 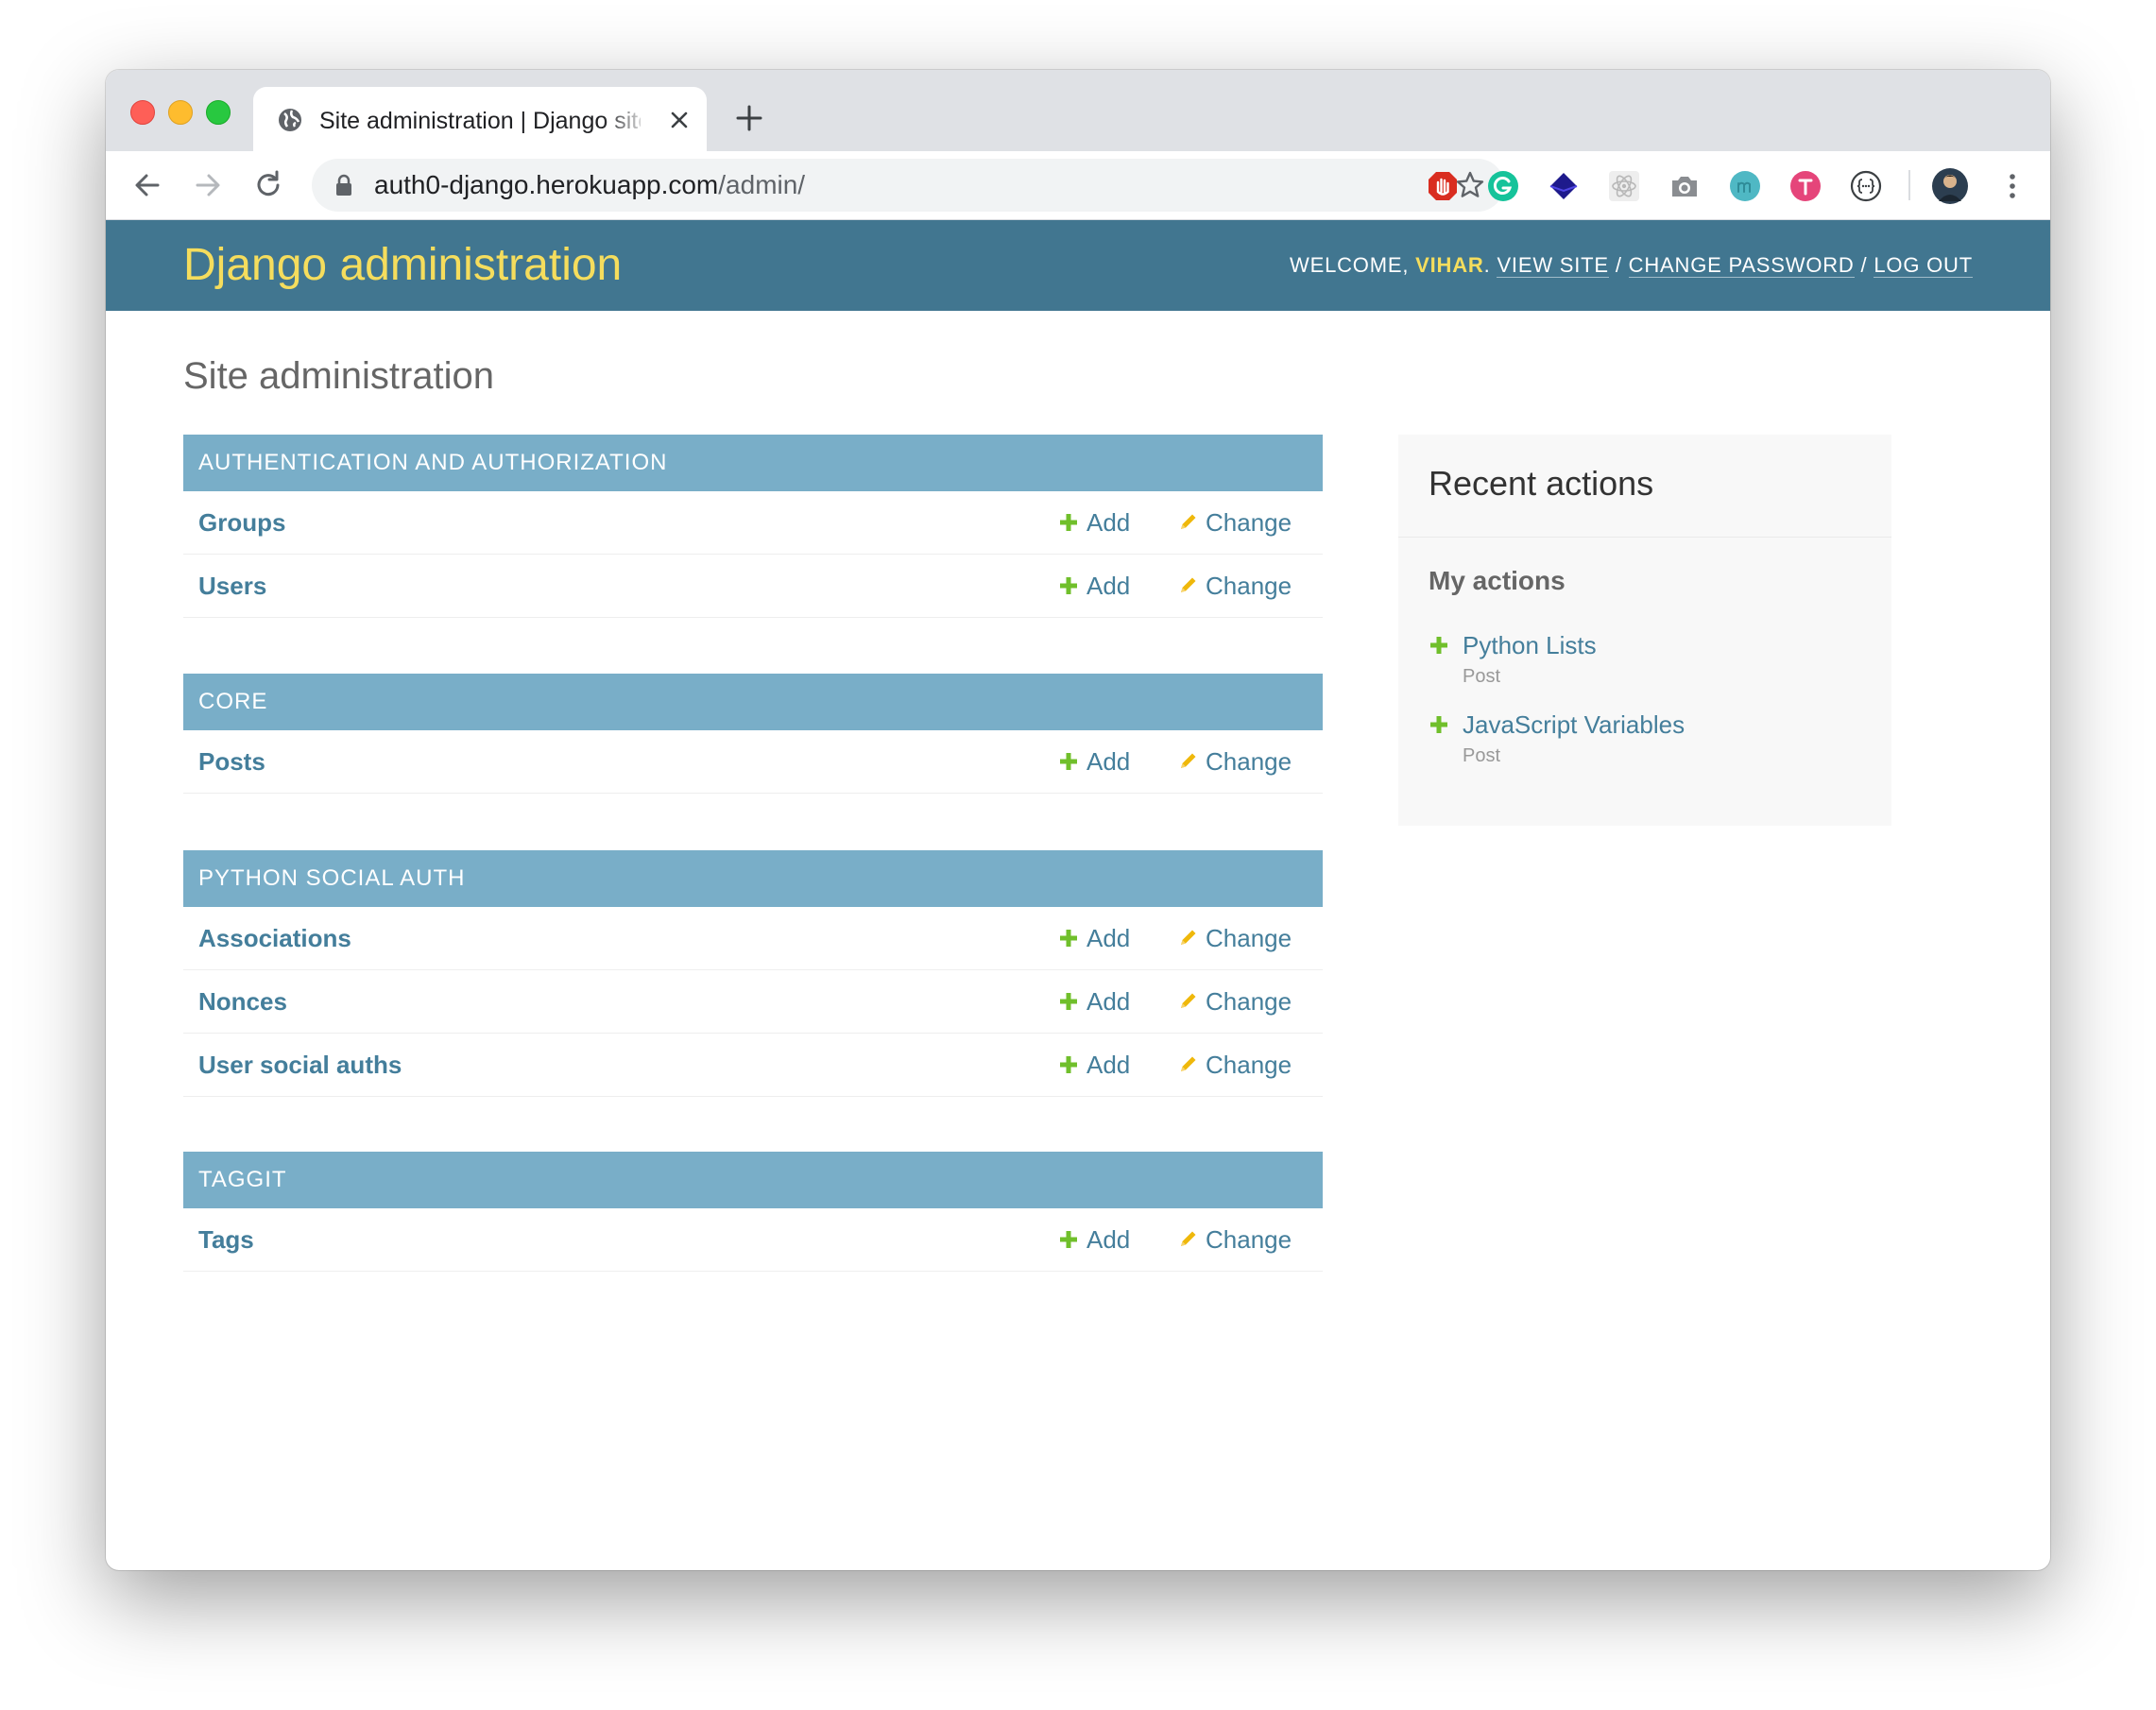 I want to click on welcome-text: WELCOME,, so click(x=1350, y=265).